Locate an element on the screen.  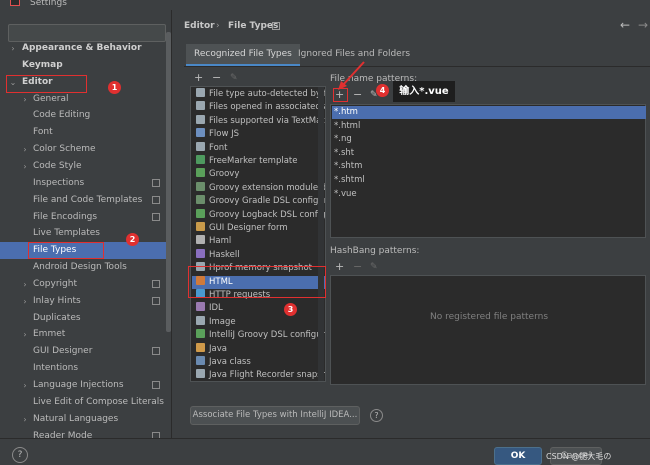
help-button: ? is located at coordinates (20, 455).